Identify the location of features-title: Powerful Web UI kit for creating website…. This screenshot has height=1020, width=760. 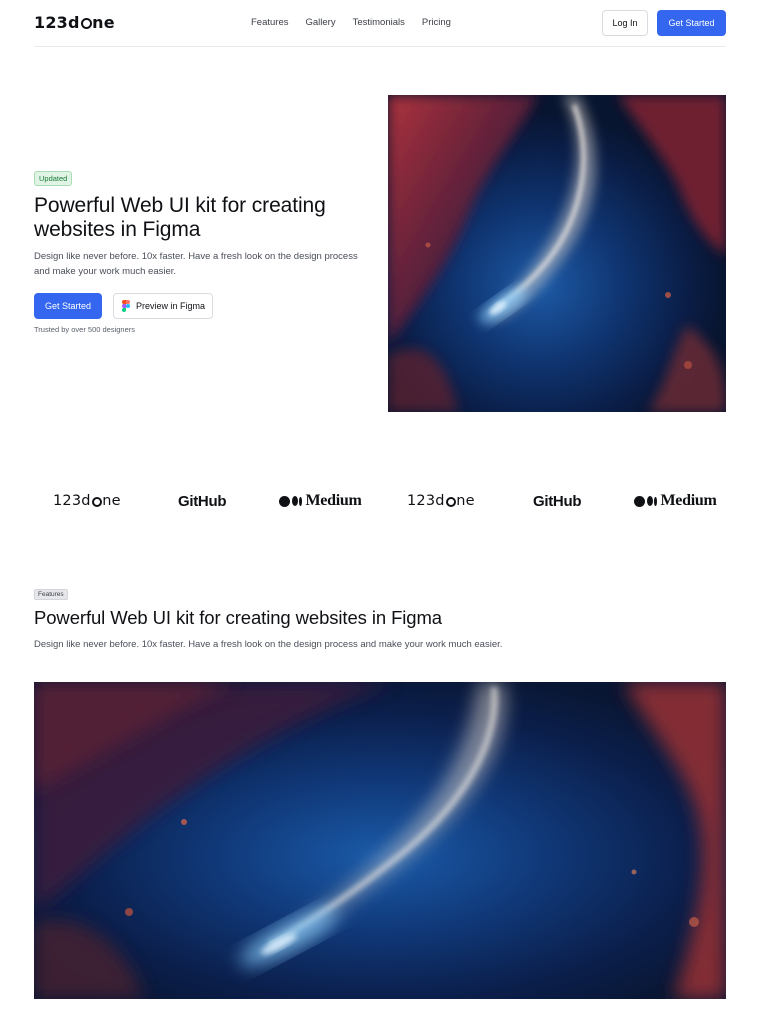
(238, 617).